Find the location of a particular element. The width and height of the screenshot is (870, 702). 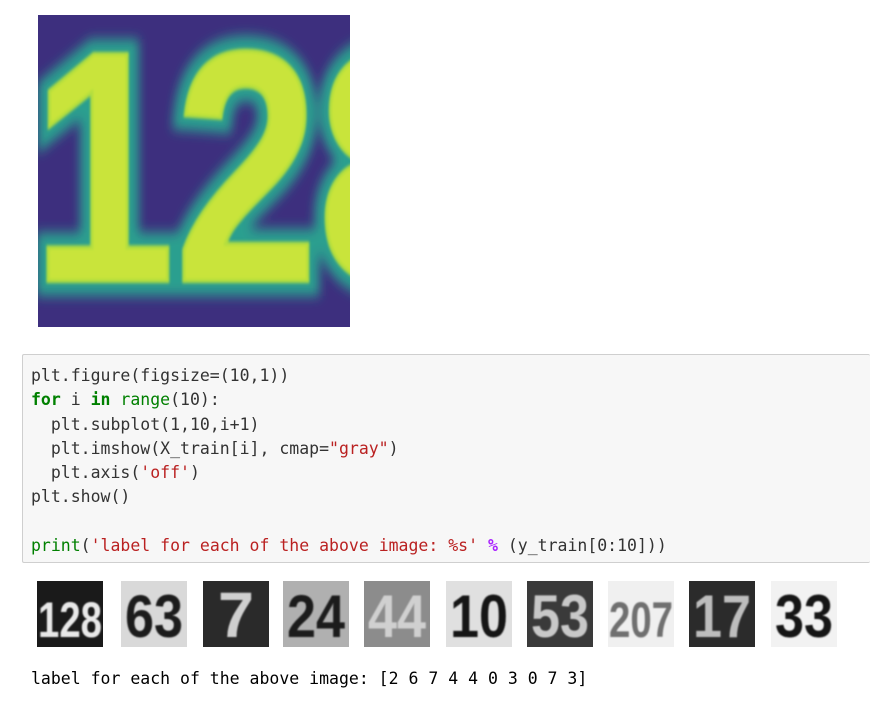

keyword-for: for is located at coordinates (46, 400).